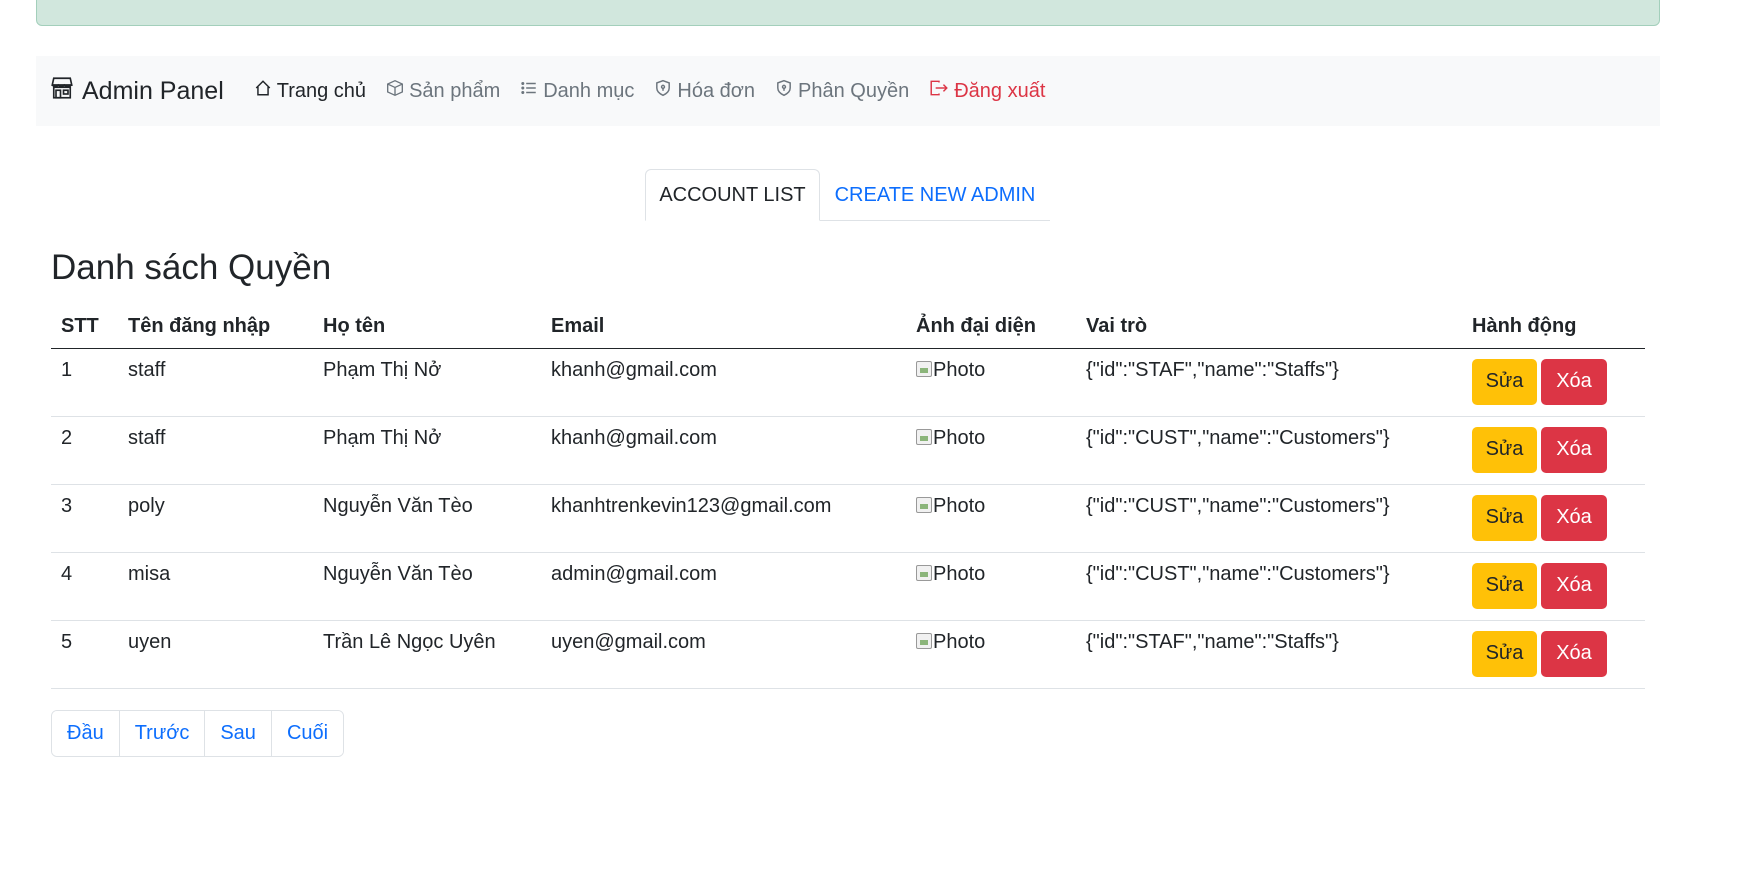 This screenshot has height=890, width=1738. Describe the element at coordinates (84, 450) in the screenshot. I see `cell-stt: 2` at that location.